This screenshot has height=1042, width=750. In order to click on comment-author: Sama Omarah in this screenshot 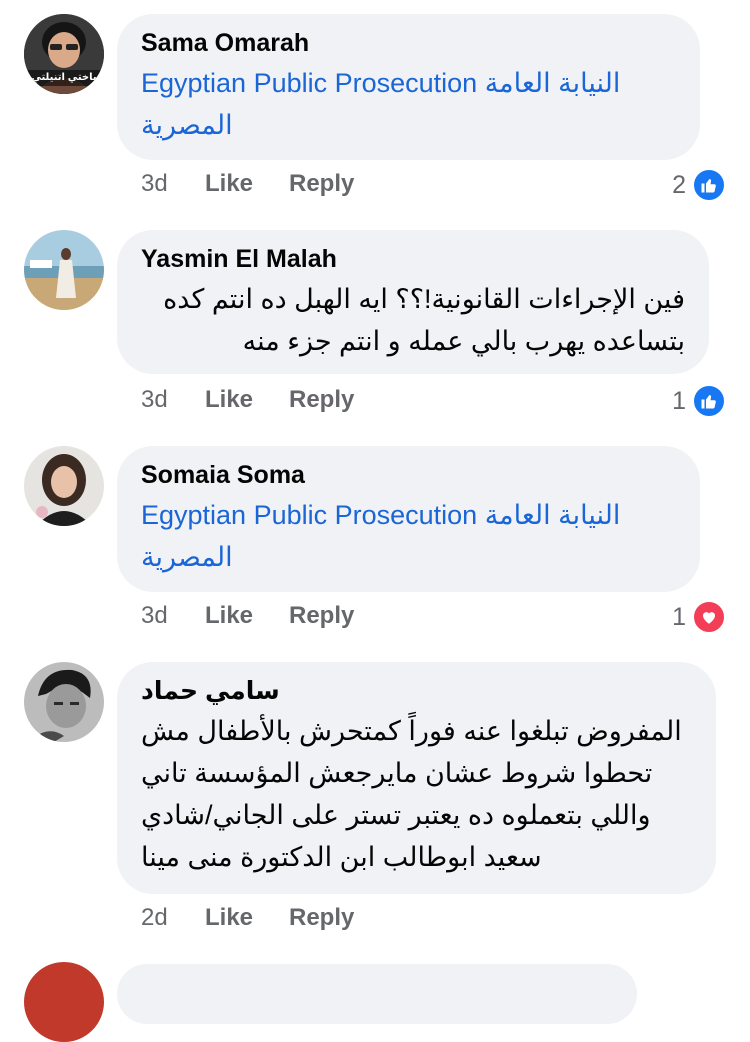, I will do `click(408, 43)`.